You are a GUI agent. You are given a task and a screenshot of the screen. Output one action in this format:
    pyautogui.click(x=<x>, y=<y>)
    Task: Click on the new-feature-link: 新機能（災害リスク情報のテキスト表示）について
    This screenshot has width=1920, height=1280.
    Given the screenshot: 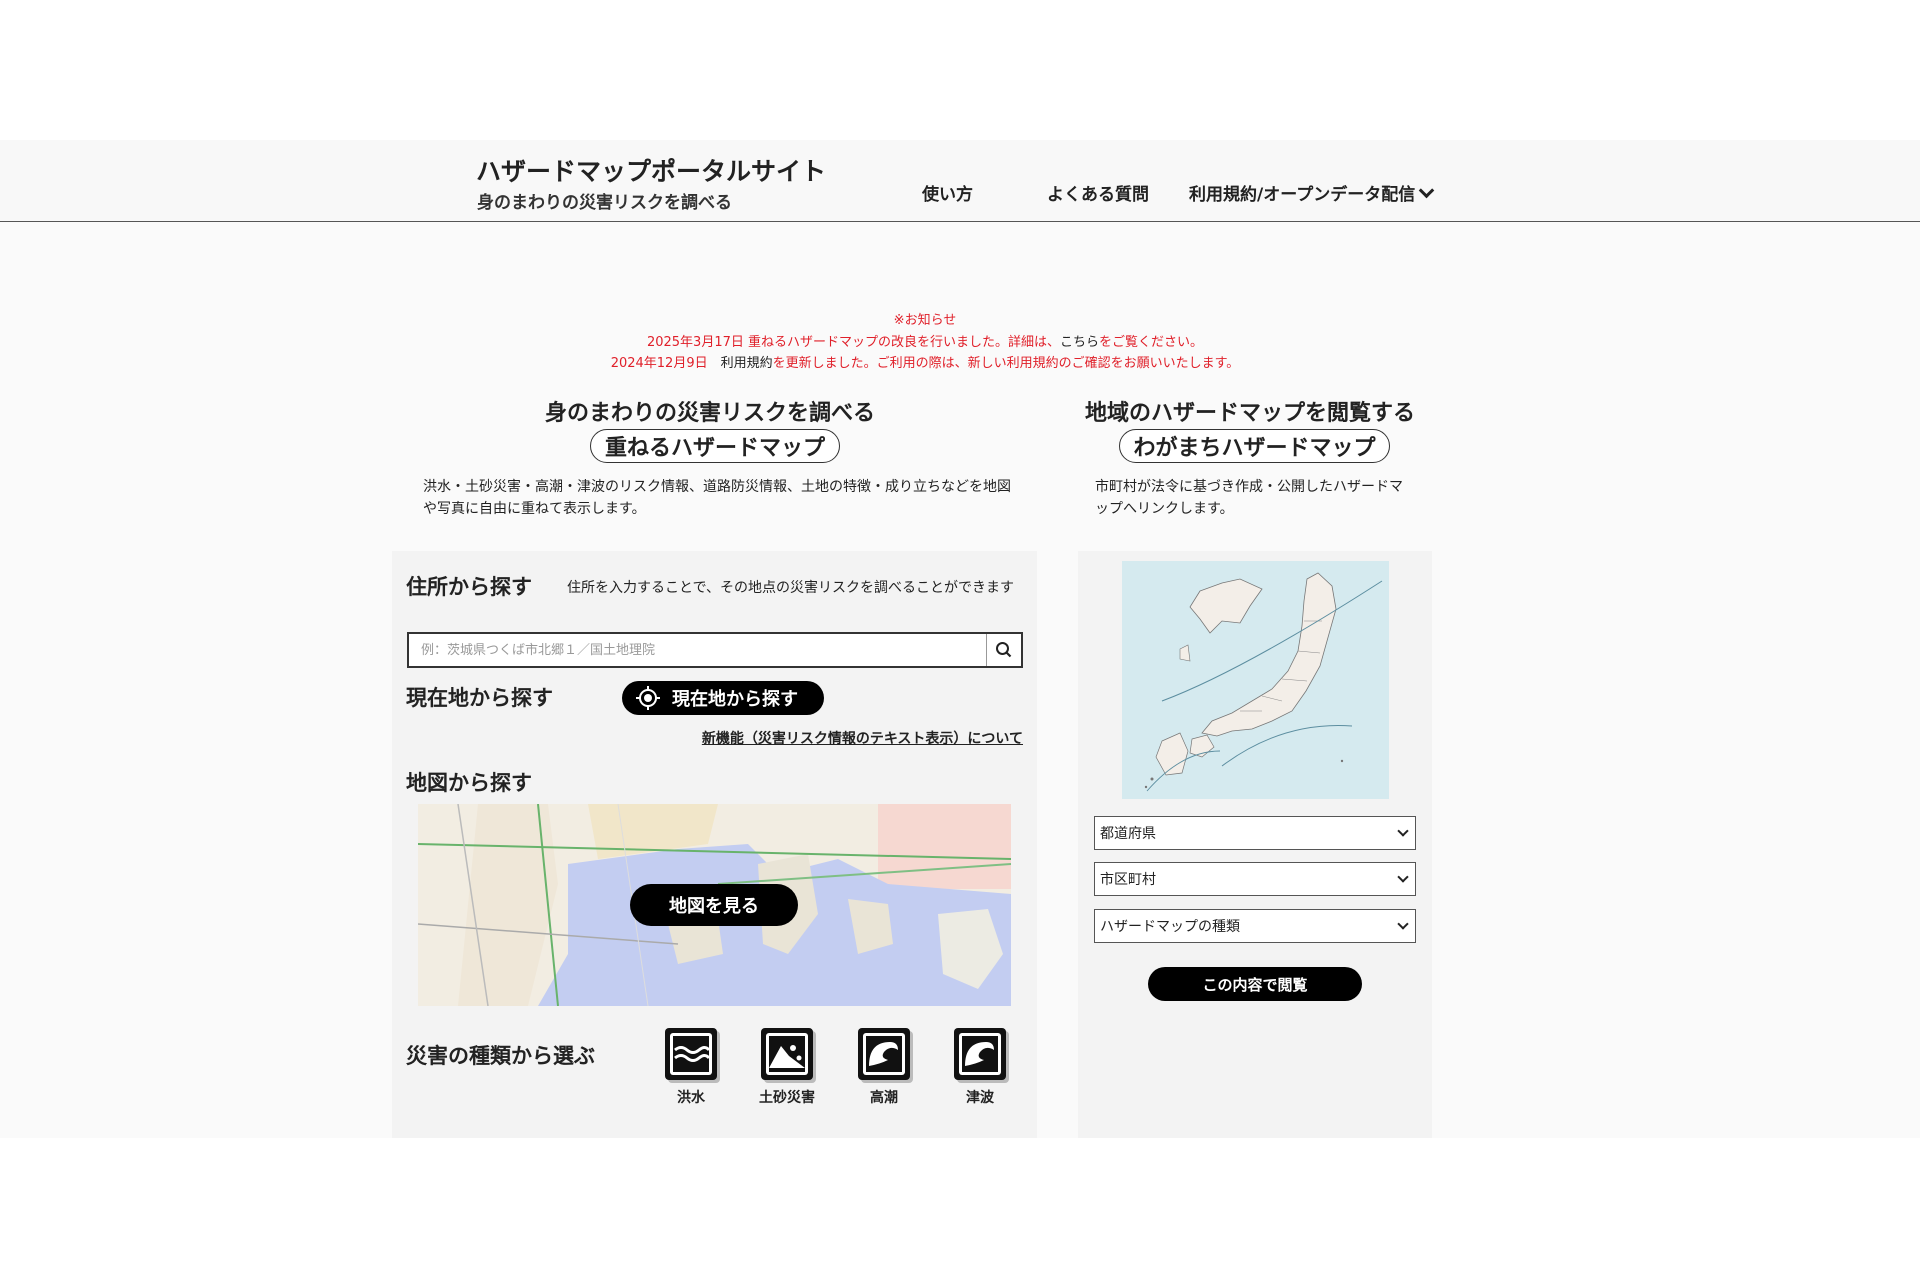 What is the action you would take?
    pyautogui.click(x=862, y=738)
    